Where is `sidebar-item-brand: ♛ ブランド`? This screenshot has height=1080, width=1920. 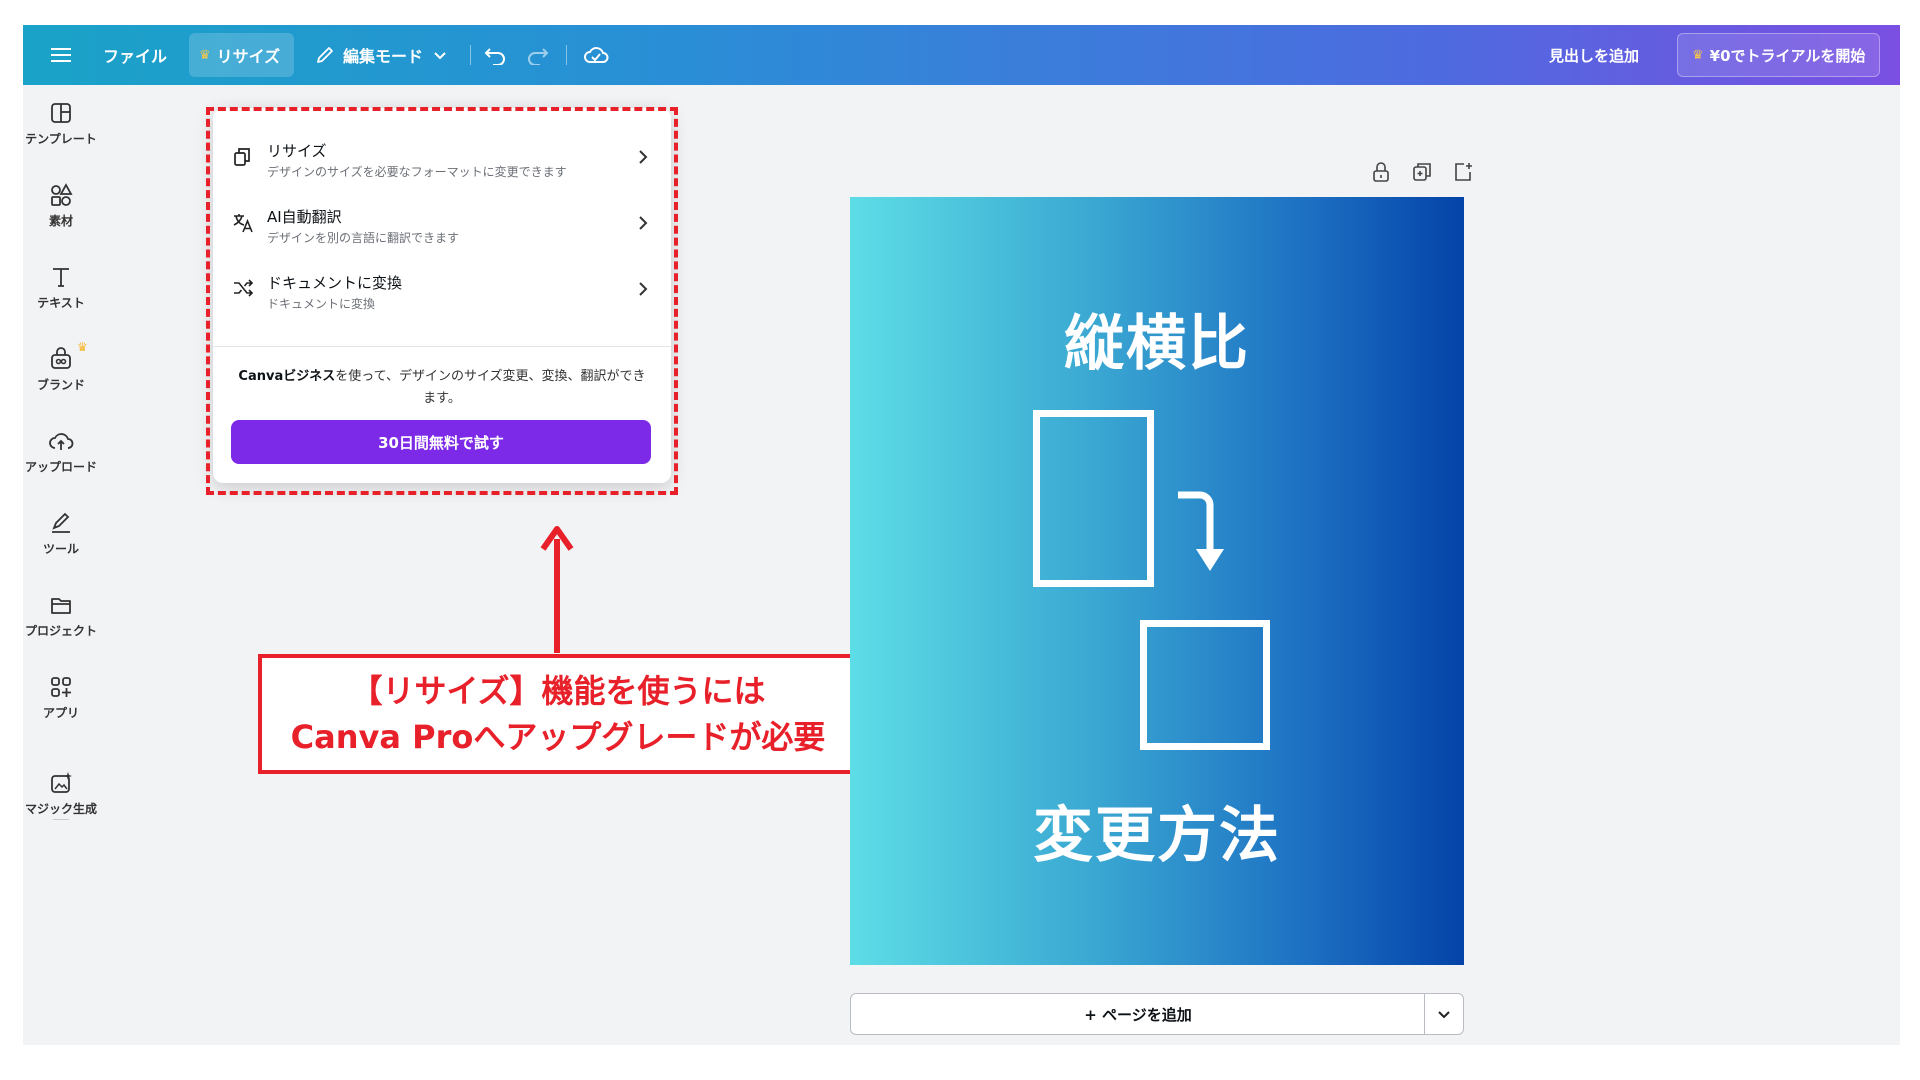
sidebar-item-brand: ♛ ブランド is located at coordinates (61, 366).